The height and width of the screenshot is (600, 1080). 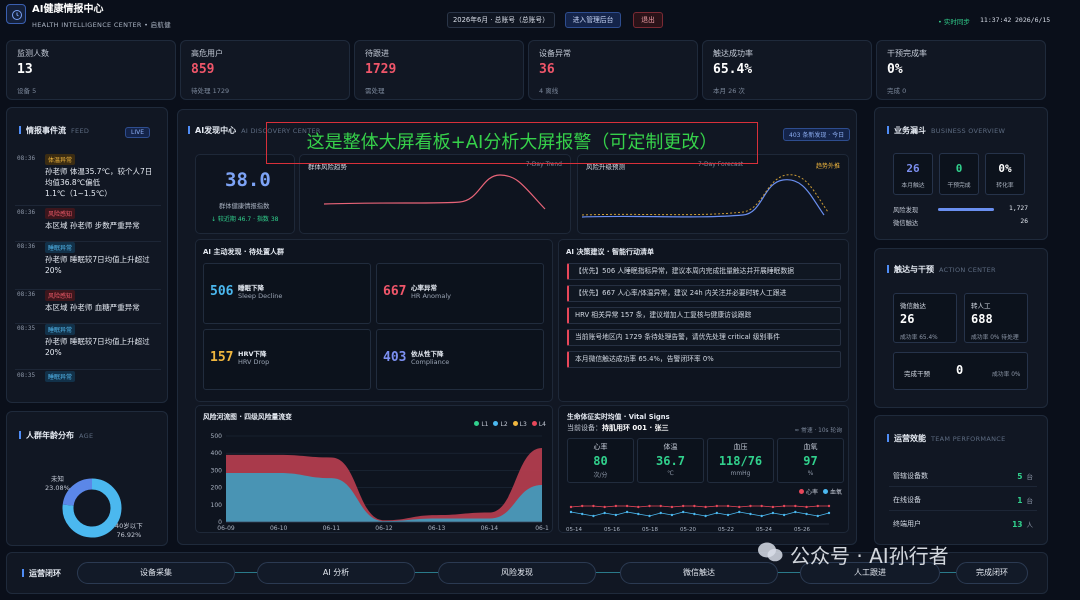 I want to click on action-title: 触达与干预 ACTION CENTER, so click(x=941, y=269).